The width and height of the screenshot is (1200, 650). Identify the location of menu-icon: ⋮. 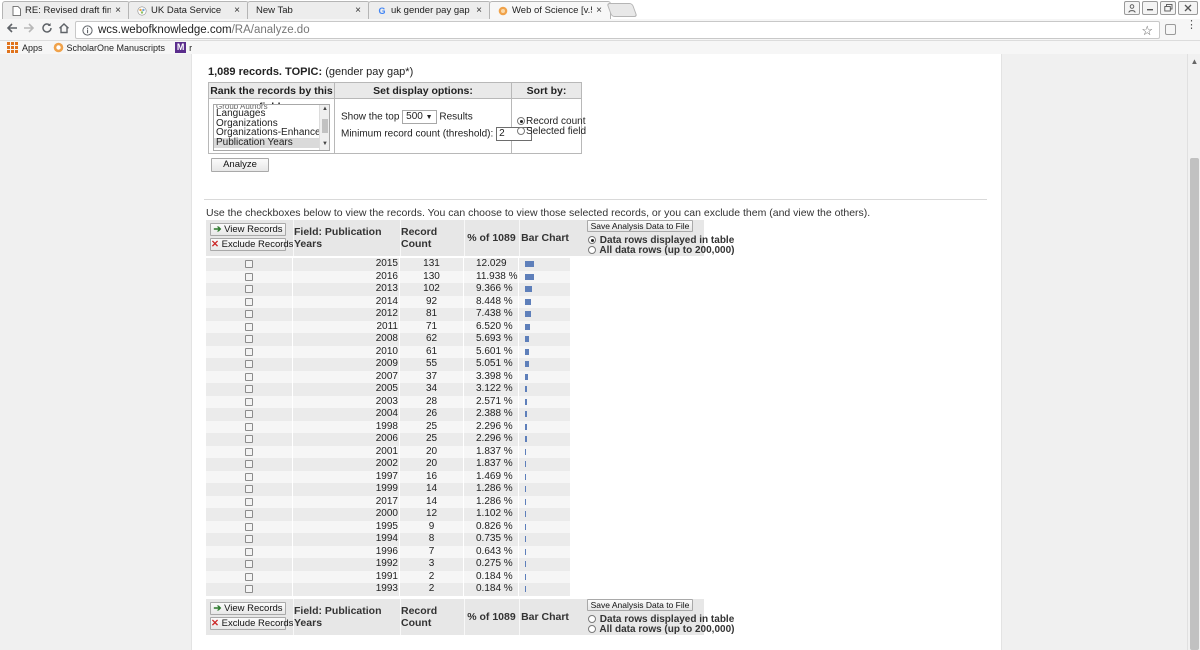
(1191, 25).